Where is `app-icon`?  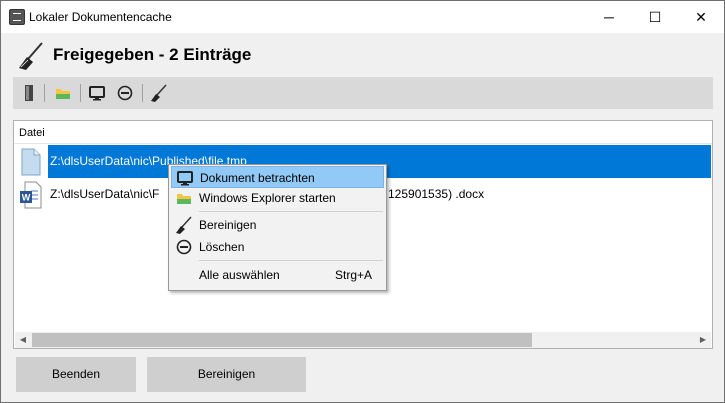
app-icon is located at coordinates (17, 17).